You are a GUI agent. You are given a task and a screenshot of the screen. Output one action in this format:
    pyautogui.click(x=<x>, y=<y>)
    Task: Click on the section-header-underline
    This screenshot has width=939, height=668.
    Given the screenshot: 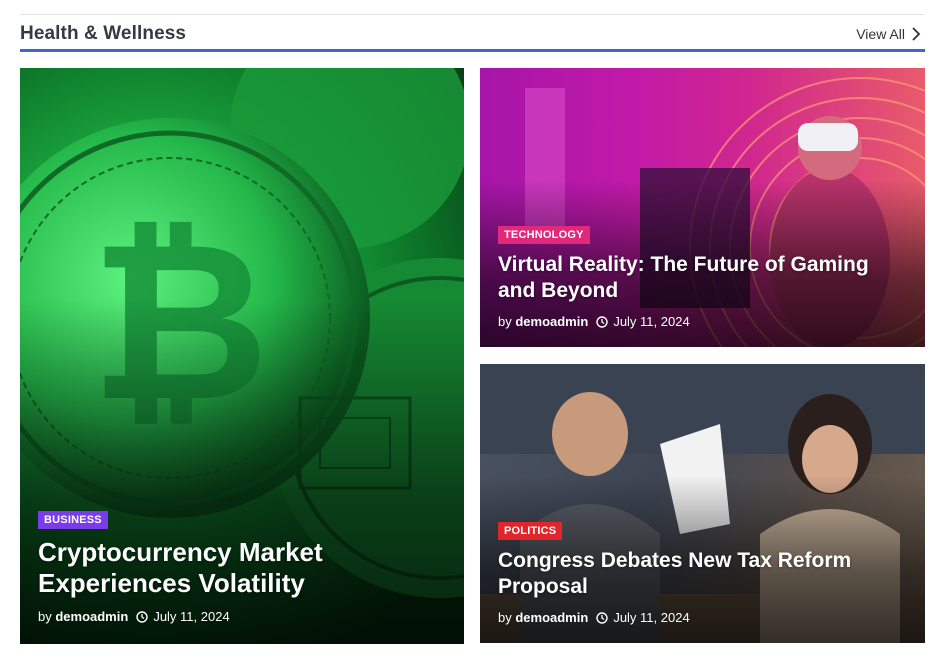 What is the action you would take?
    pyautogui.click(x=472, y=50)
    